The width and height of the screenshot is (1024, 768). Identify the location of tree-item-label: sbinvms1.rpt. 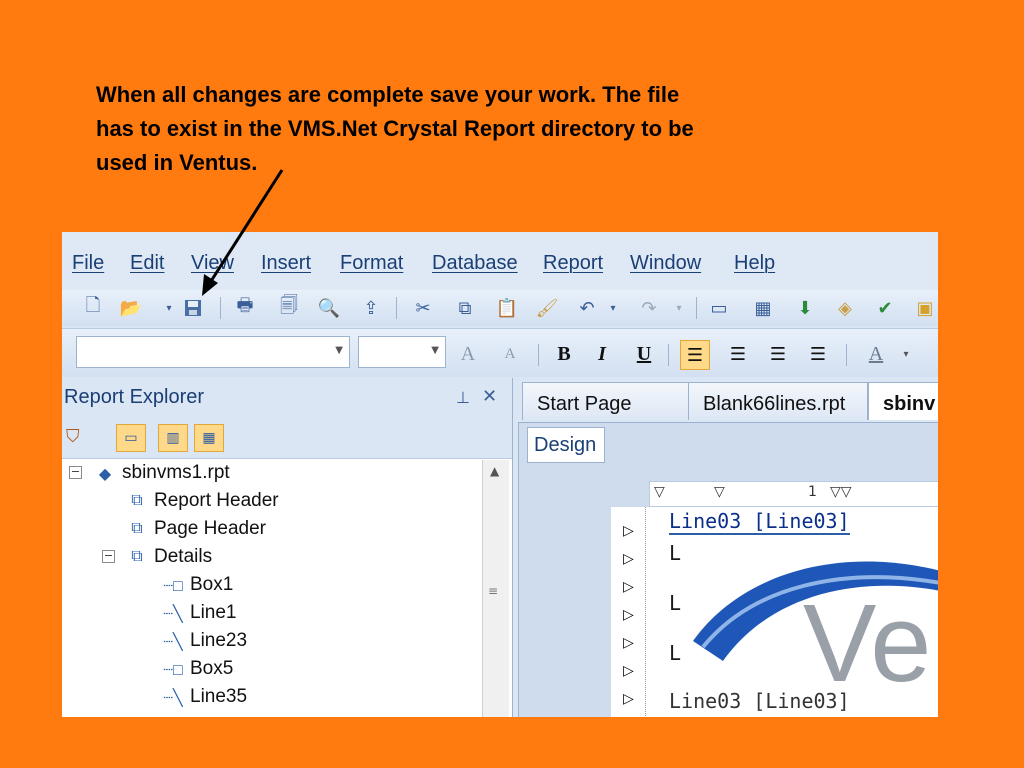
(176, 472).